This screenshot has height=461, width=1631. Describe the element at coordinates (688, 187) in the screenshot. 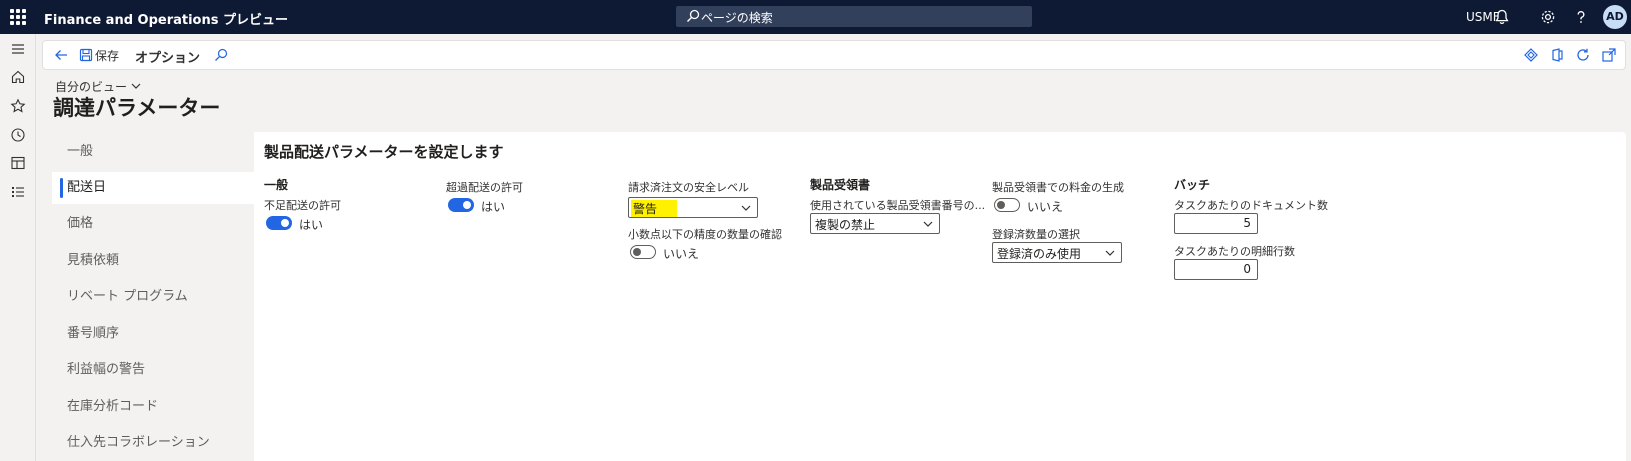

I see `invoice-security-label: 請求済注文の安全レベル` at that location.